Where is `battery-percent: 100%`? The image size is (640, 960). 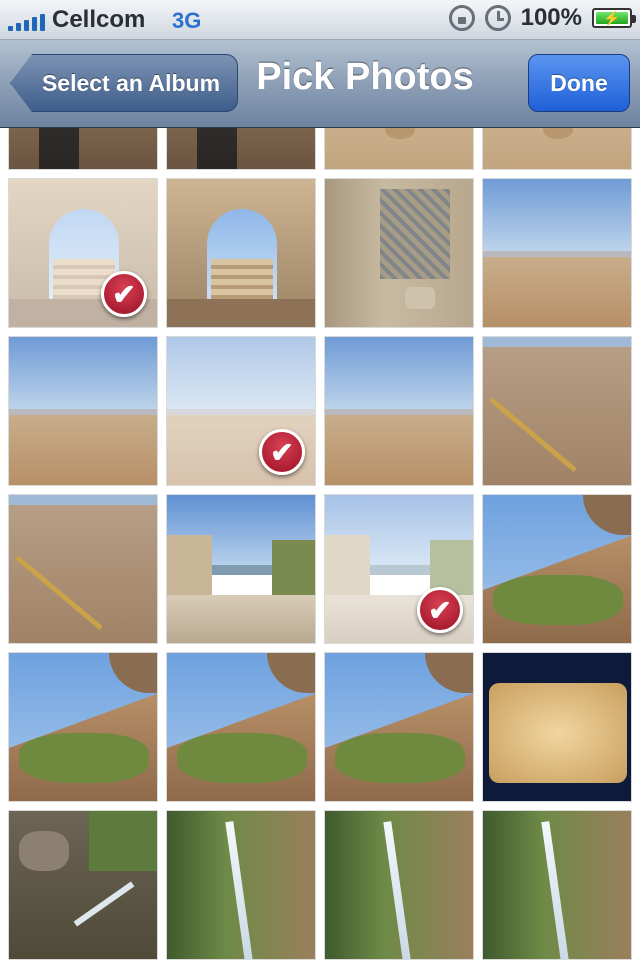
battery-percent: 100% is located at coordinates (551, 17).